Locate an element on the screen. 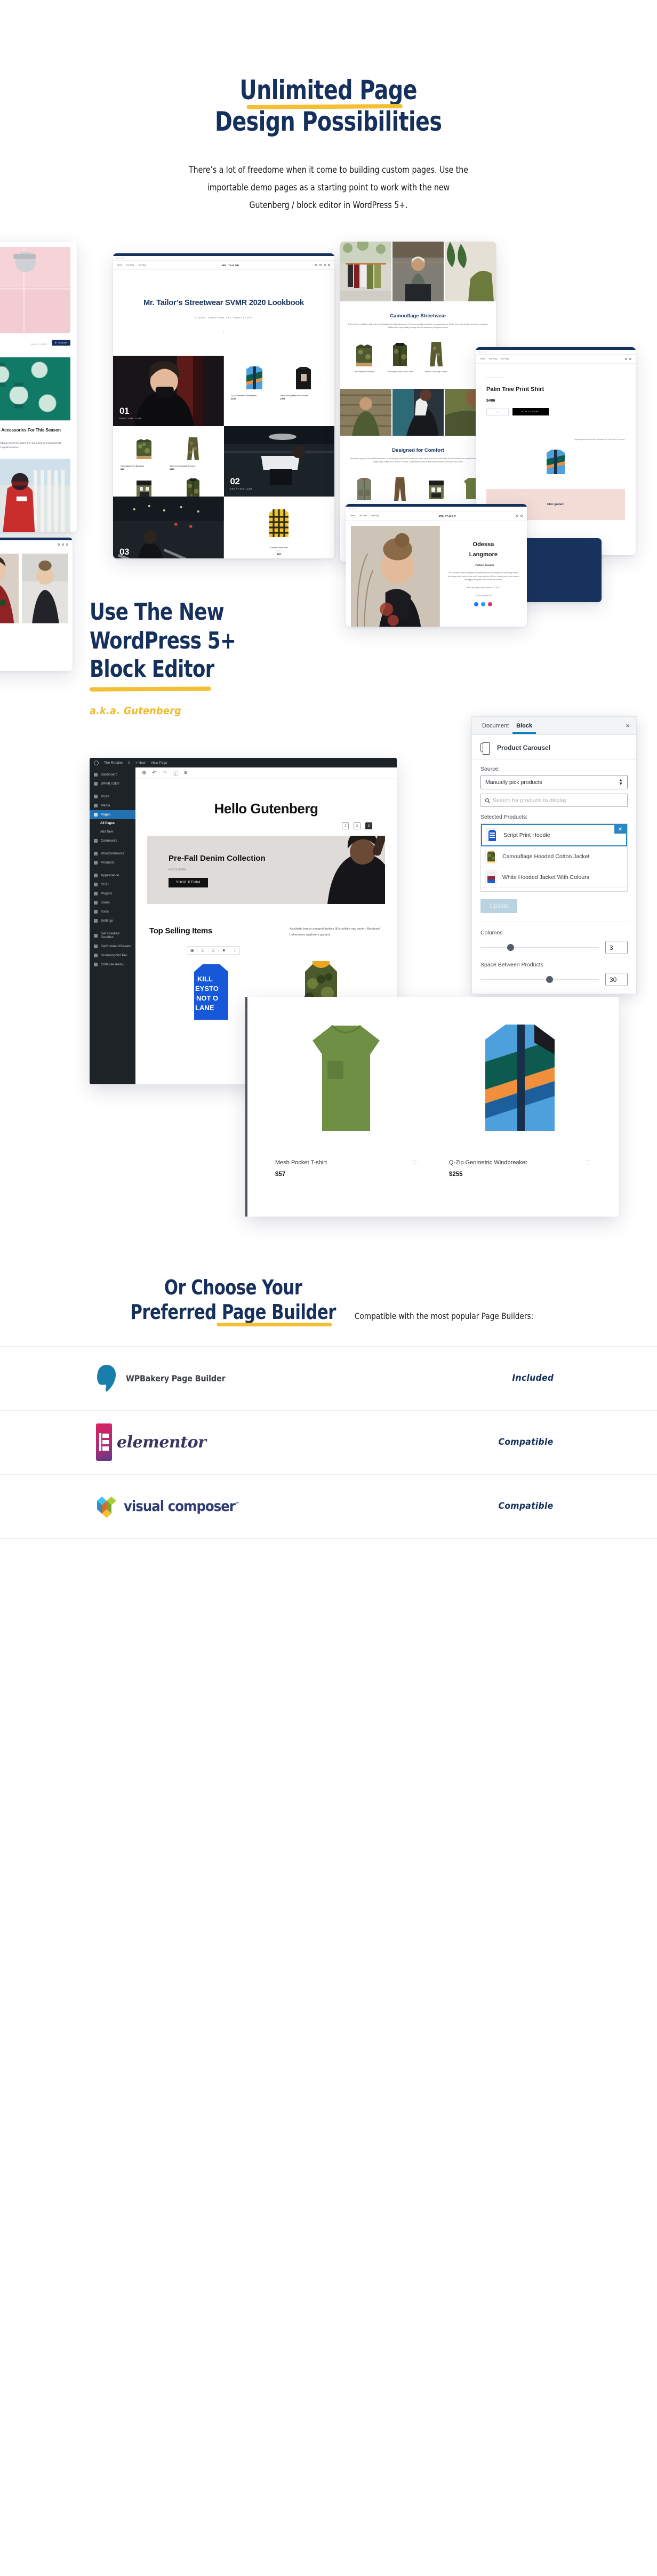 This screenshot has width=657, height=2576. list-item: Script Print Hoodie ✕ is located at coordinates (554, 835).